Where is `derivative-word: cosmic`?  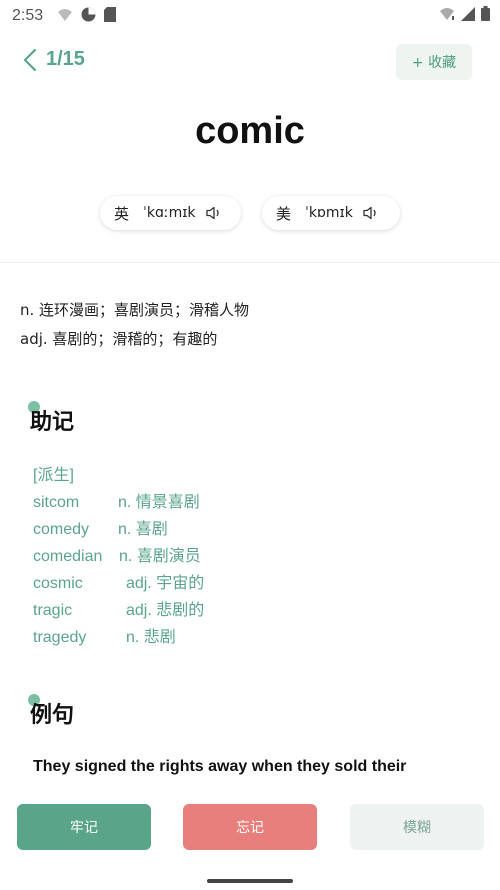 derivative-word: cosmic is located at coordinates (58, 583).